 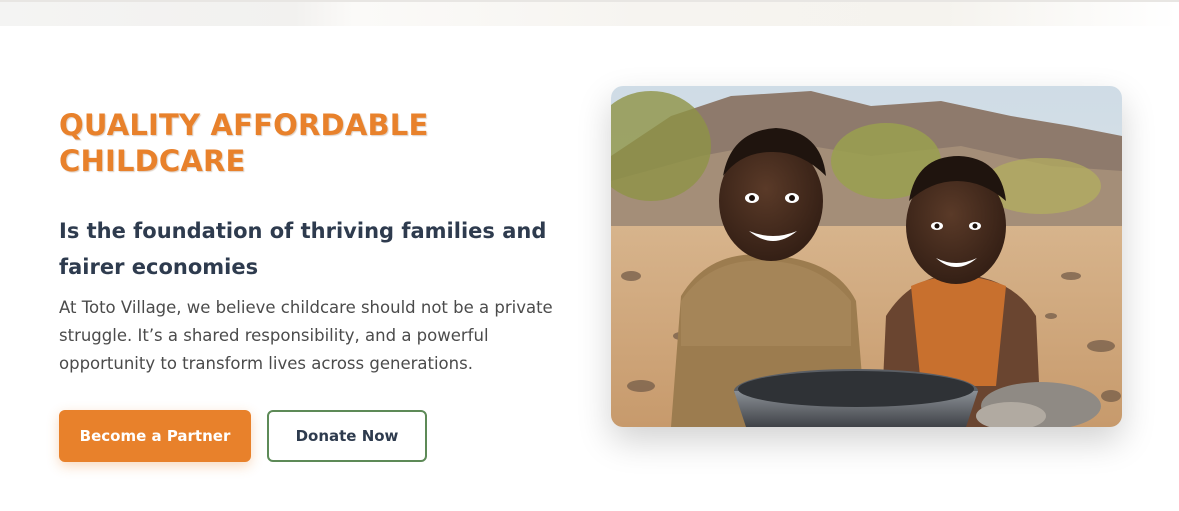 What do you see at coordinates (155, 436) in the screenshot?
I see `become-partner-button: Become a Partner` at bounding box center [155, 436].